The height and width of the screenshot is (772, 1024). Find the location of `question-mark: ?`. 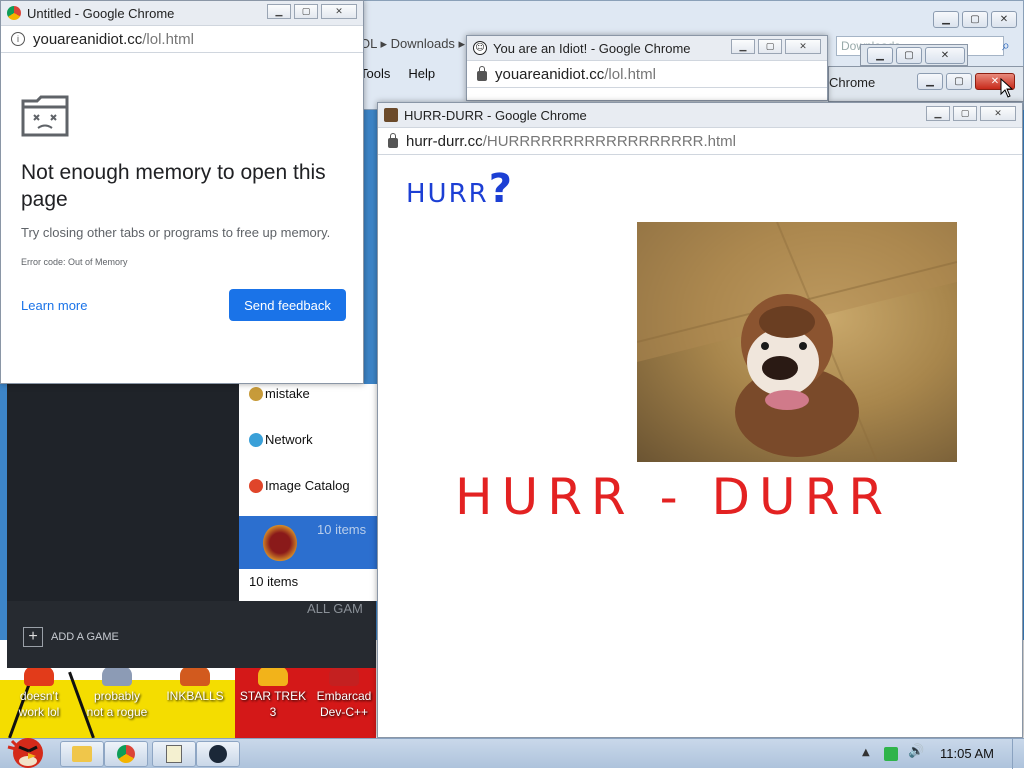

question-mark: ? is located at coordinates (501, 189).